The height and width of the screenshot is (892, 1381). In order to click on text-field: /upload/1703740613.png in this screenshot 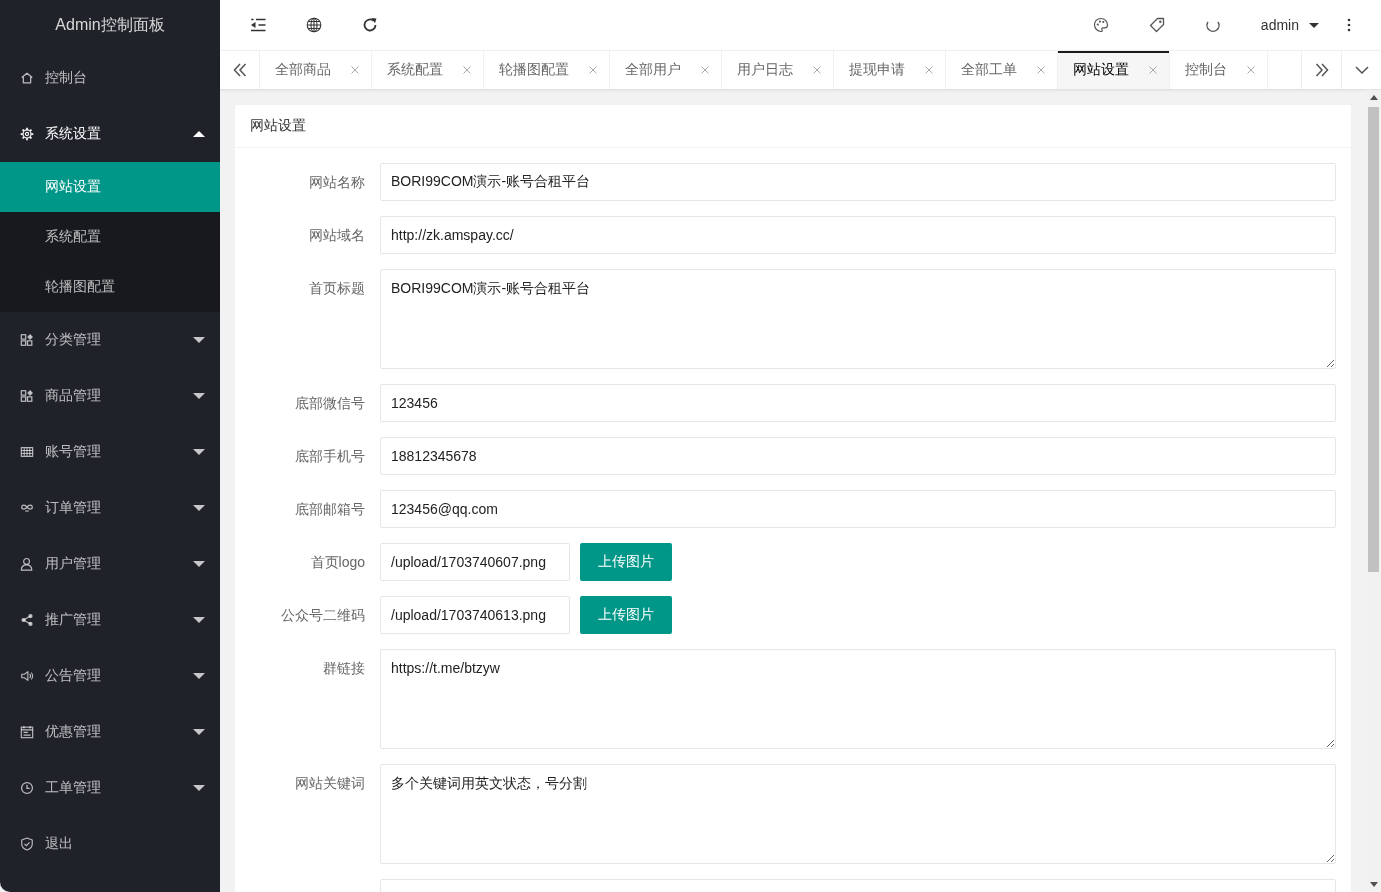, I will do `click(475, 615)`.